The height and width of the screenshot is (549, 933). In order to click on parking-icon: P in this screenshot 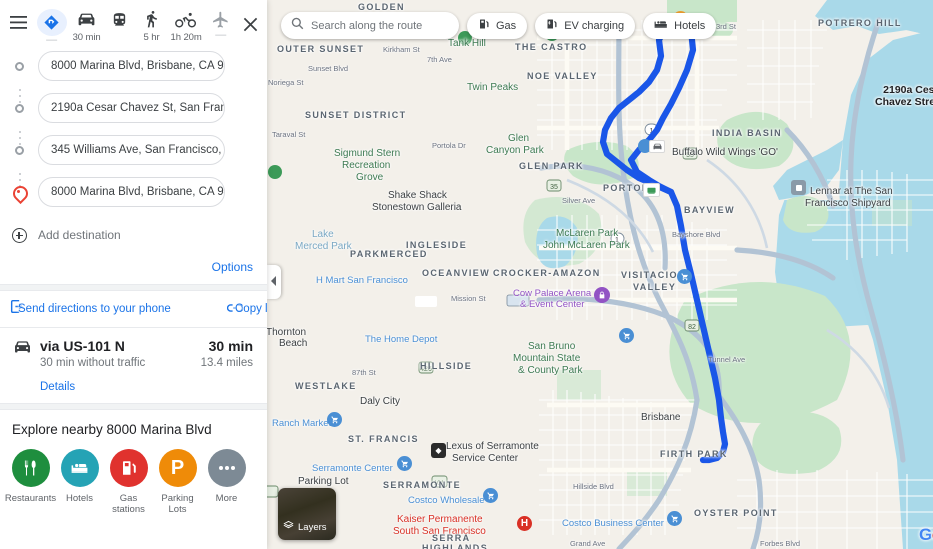, I will do `click(177, 468)`.